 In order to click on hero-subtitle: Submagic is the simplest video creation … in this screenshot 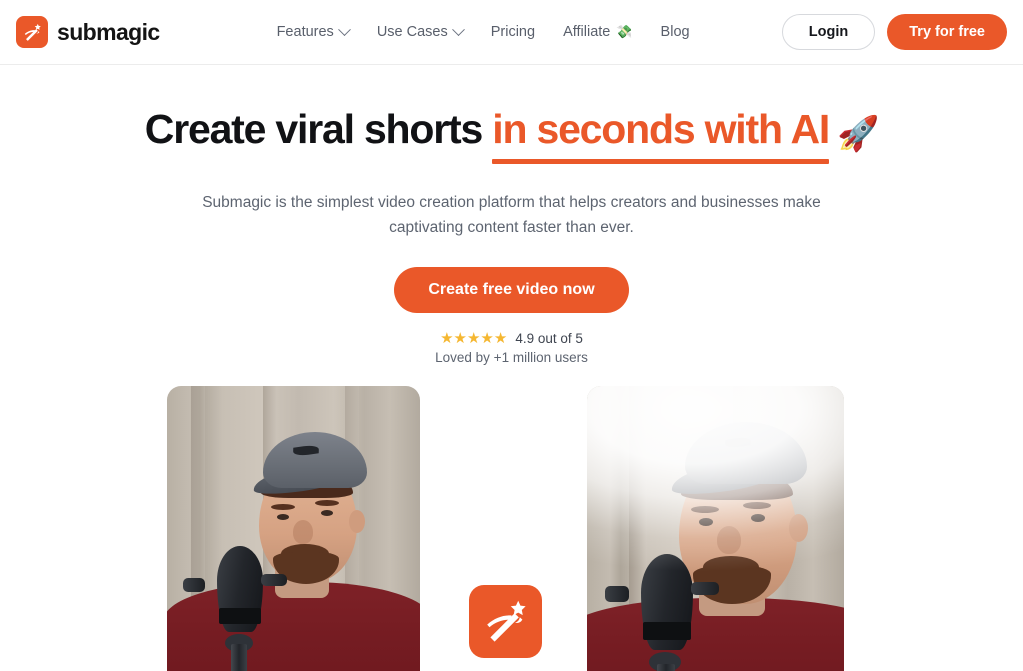, I will do `click(511, 214)`.